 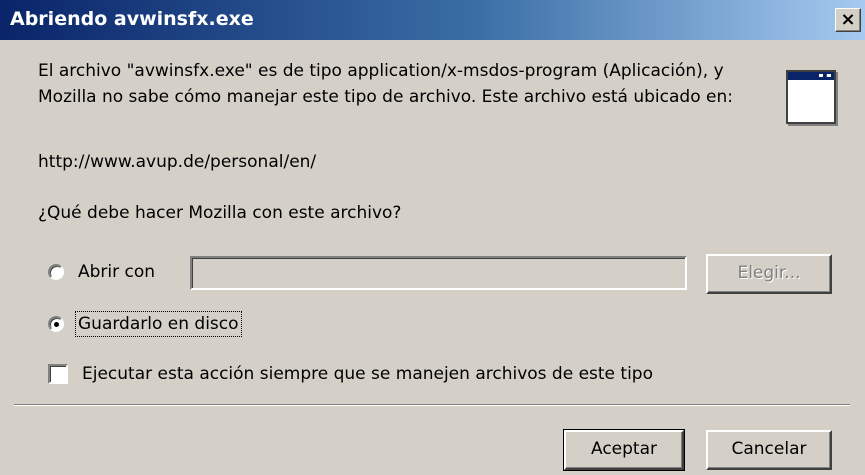 I want to click on open-with-label: Abrir con, so click(x=116, y=272).